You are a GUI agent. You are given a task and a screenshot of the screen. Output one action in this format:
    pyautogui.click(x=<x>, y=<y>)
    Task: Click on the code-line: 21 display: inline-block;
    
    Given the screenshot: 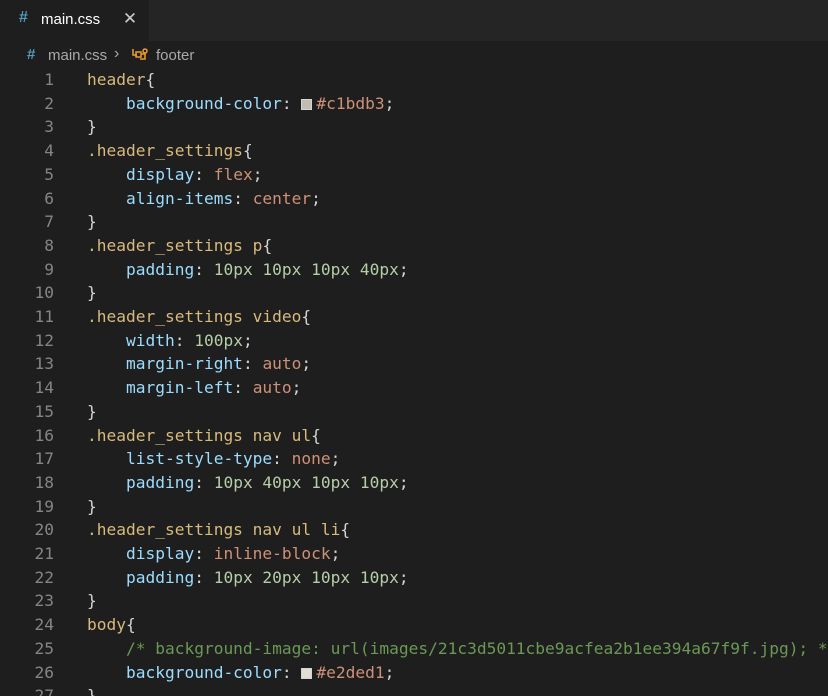 What is the action you would take?
    pyautogui.click(x=414, y=554)
    